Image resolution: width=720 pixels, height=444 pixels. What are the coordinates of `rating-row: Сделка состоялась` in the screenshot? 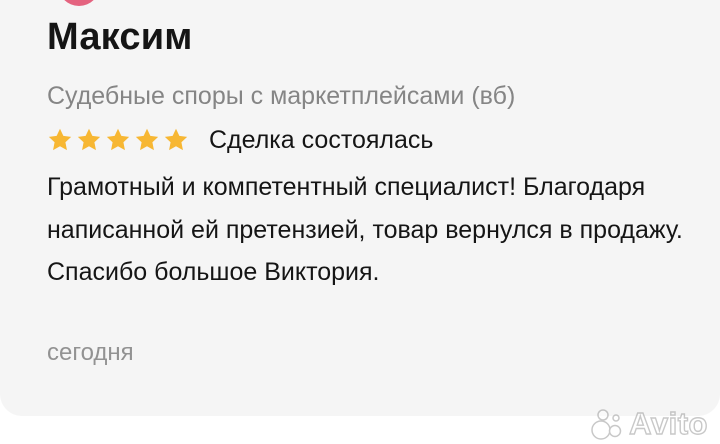 It's located at (240, 140).